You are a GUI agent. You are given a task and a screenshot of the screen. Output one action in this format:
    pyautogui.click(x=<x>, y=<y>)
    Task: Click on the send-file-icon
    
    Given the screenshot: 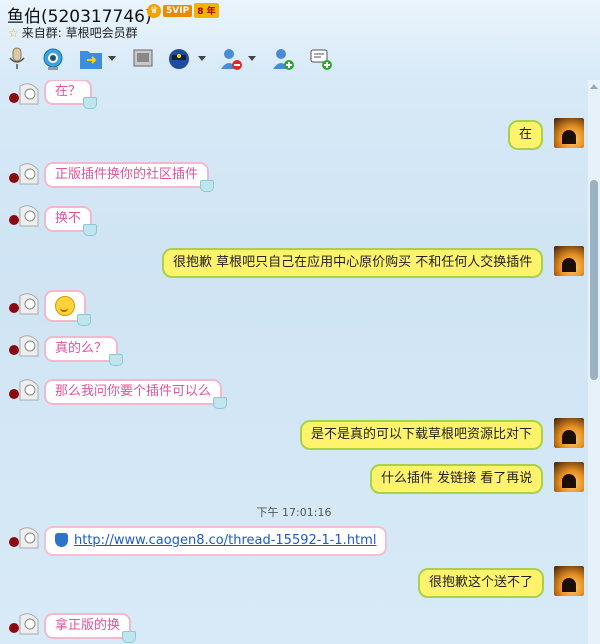 What is the action you would take?
    pyautogui.click(x=91, y=59)
    